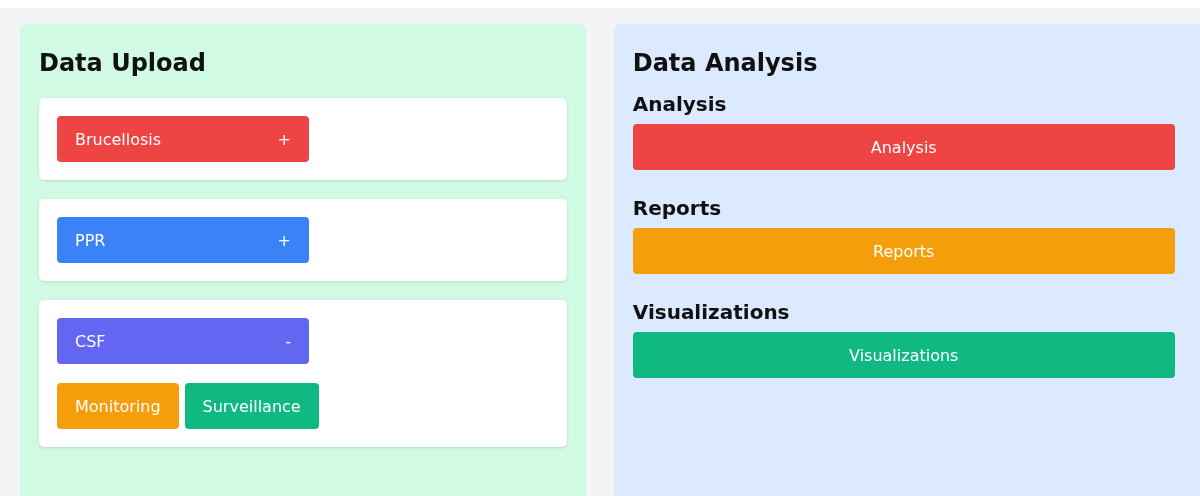 The height and width of the screenshot is (496, 1200). What do you see at coordinates (680, 104) in the screenshot?
I see `section-heading: Analysis` at bounding box center [680, 104].